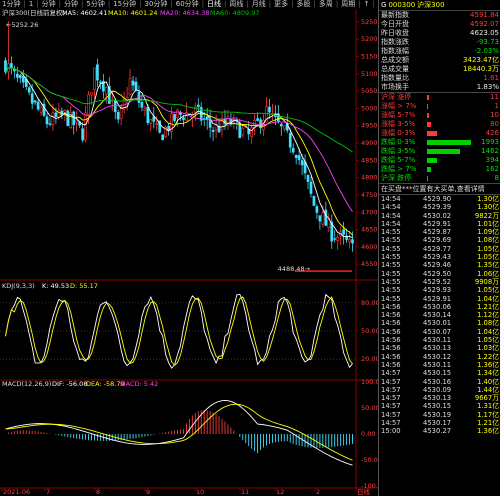 The width and height of the screenshot is (500, 496). I want to click on y-tick-label: 5050, so click(369, 91).